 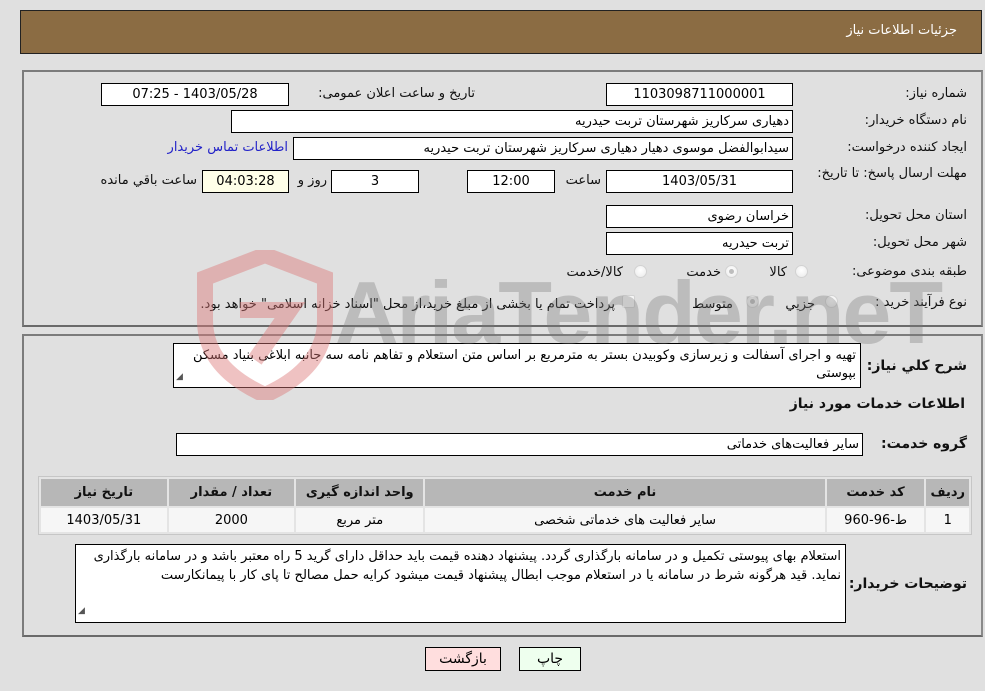 I want to click on col-quantity: تعداد / مقدار, so click(x=231, y=492).